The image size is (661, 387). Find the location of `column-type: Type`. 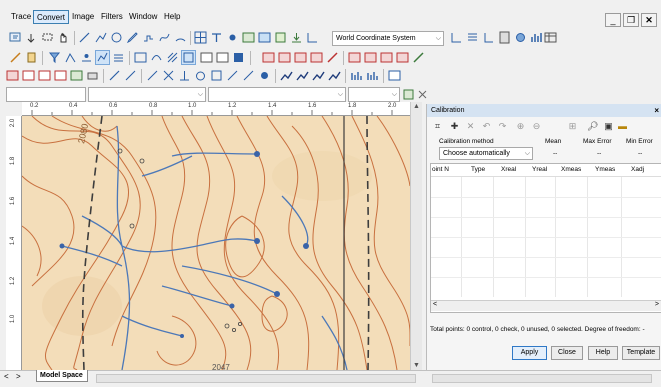

column-type: Type is located at coordinates (478, 169).